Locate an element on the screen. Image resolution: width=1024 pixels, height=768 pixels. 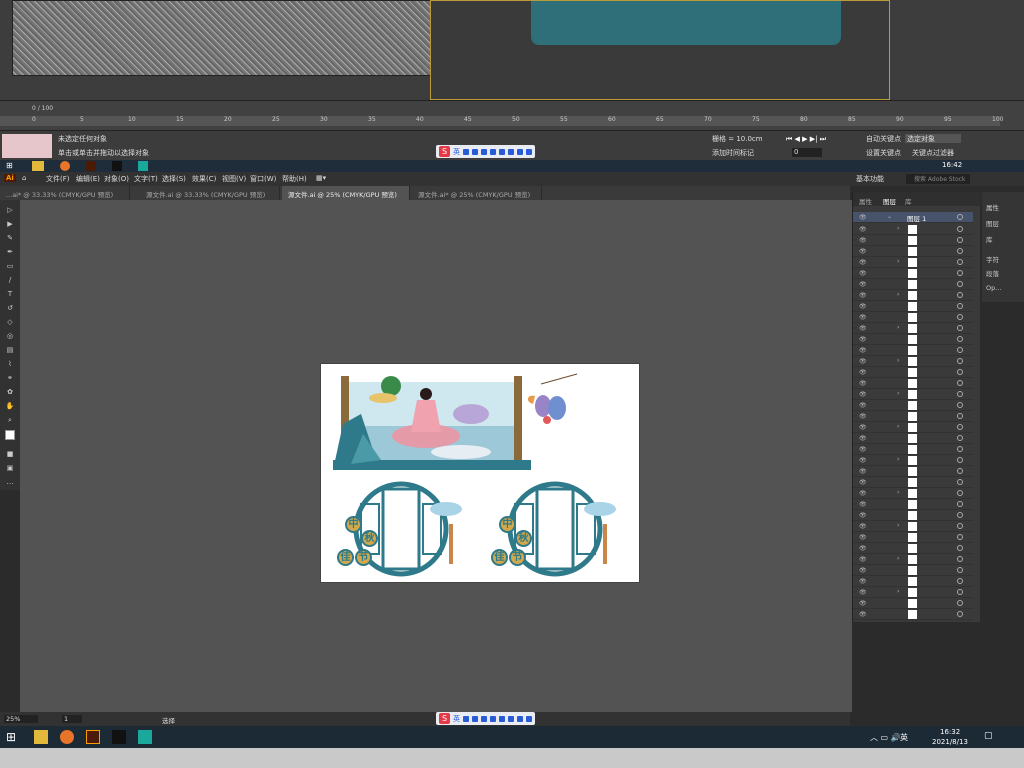
notification-icon: ▢ is located at coordinates (988, 736).